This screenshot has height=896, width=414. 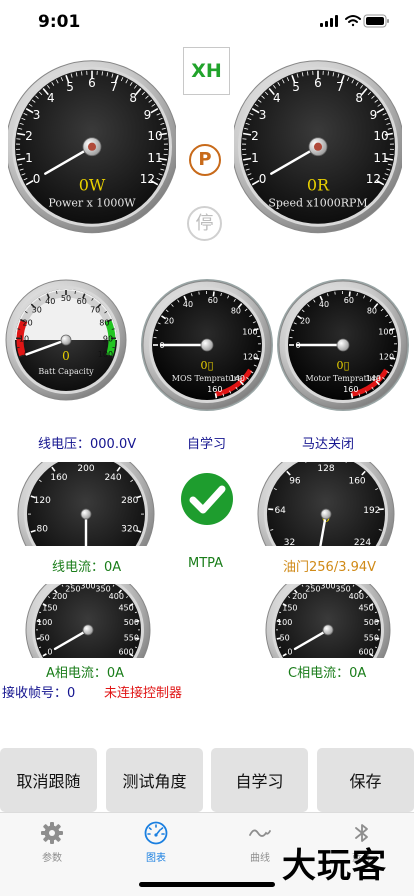 What do you see at coordinates (289, 608) in the screenshot?
I see `gauge-tick-label: 150` at bounding box center [289, 608].